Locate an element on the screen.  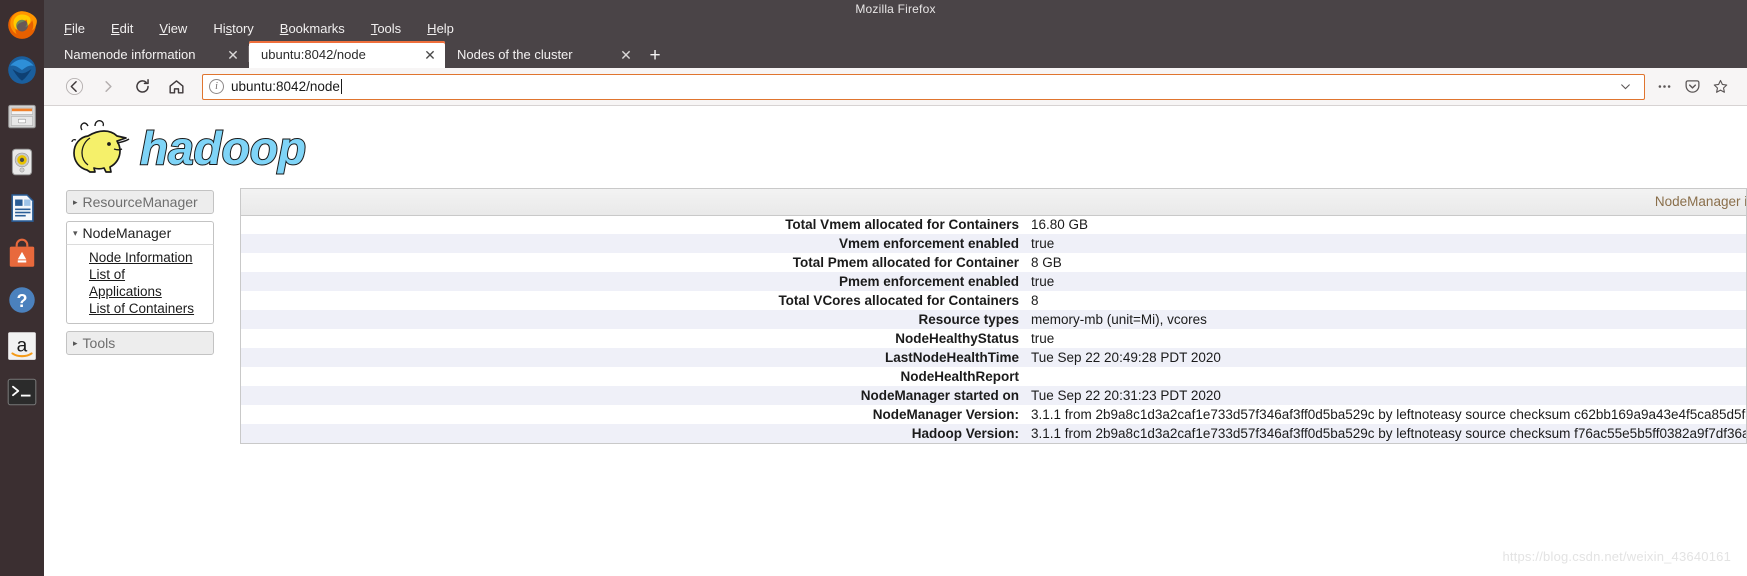
firefox-icon is located at coordinates (22, 25).